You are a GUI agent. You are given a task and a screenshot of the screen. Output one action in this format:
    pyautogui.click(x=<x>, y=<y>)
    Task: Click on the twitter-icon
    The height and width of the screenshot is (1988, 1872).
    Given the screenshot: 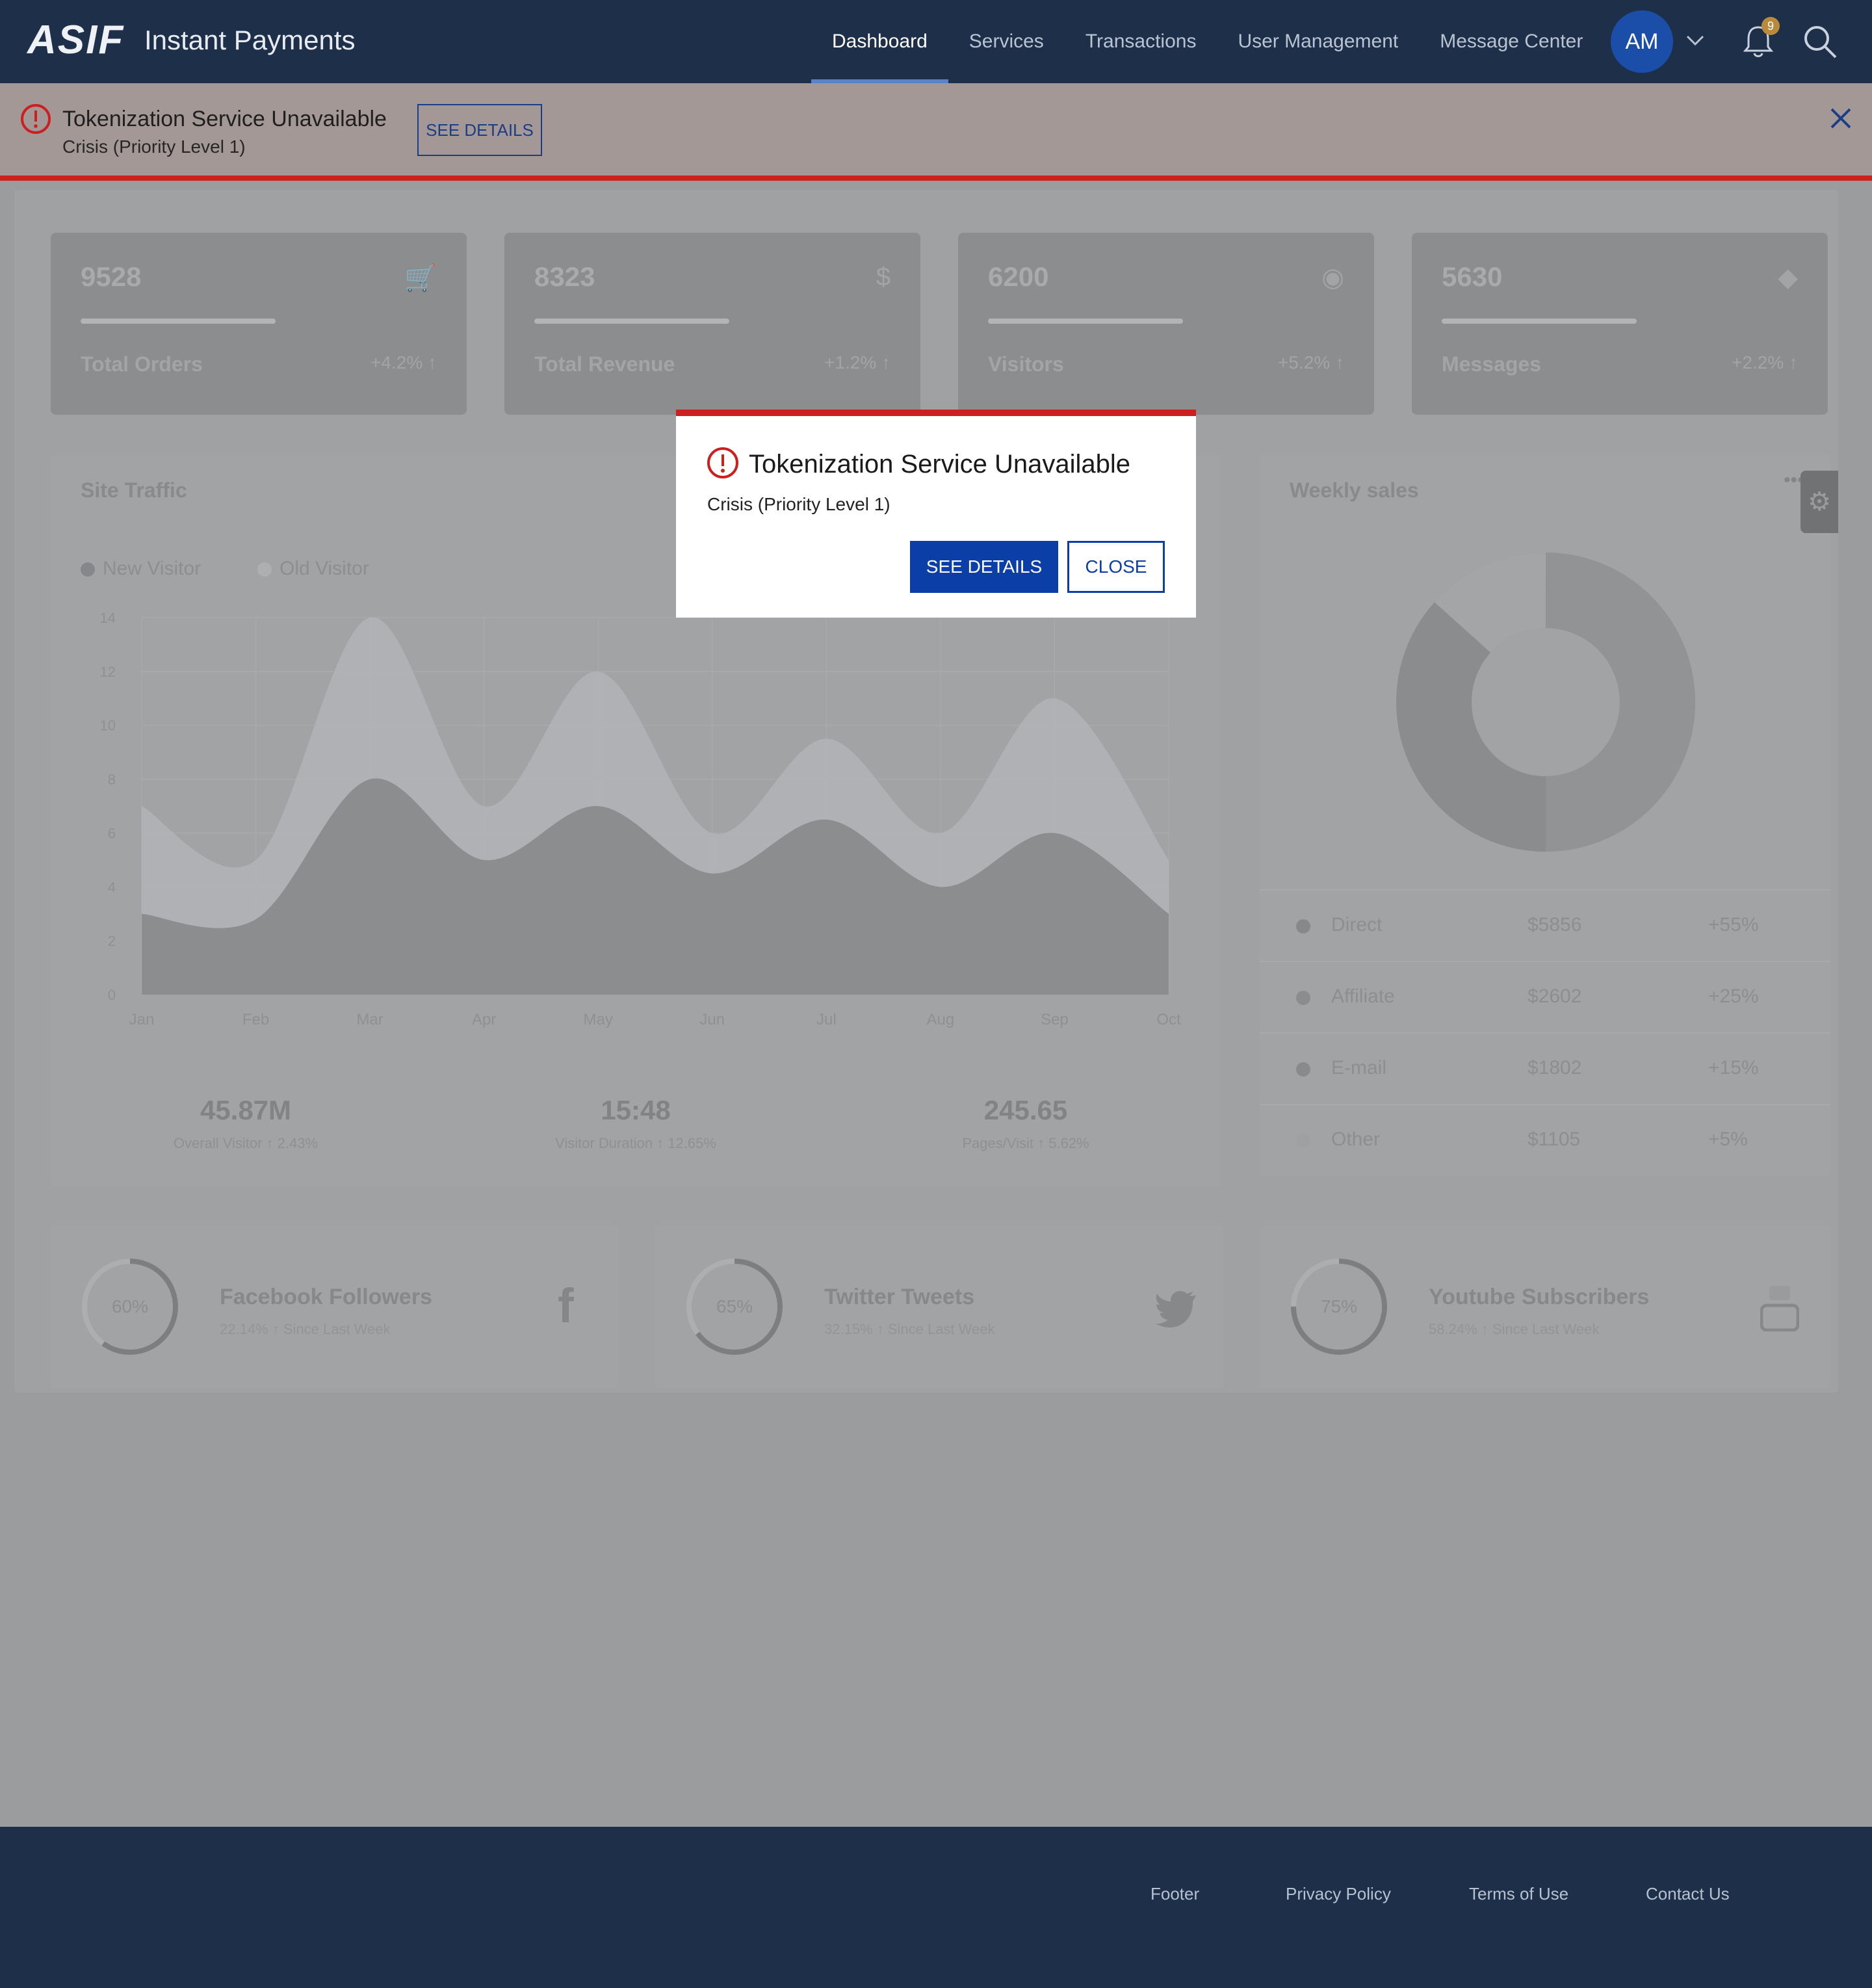 What is the action you would take?
    pyautogui.click(x=1176, y=1309)
    